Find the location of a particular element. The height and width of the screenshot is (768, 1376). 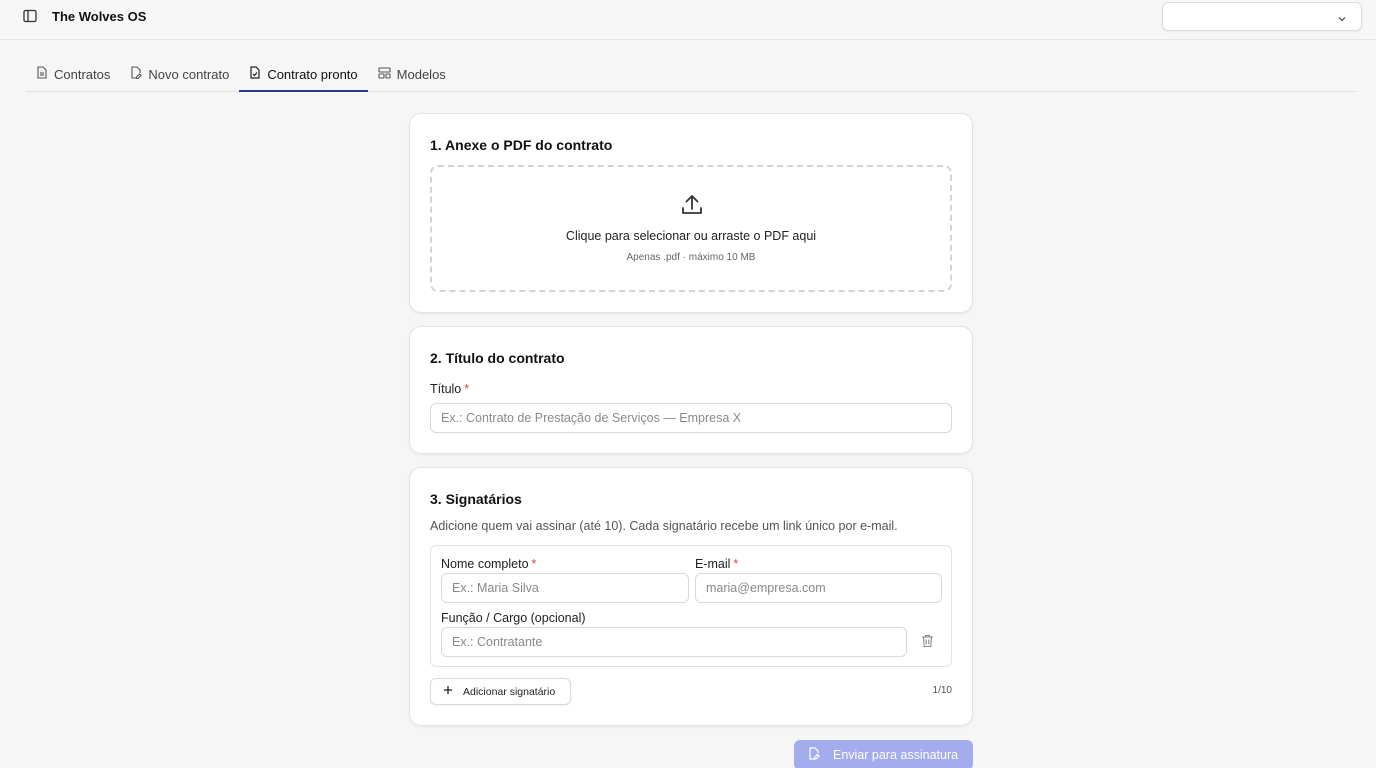

tab-modelos: Modelos is located at coordinates (412, 75).